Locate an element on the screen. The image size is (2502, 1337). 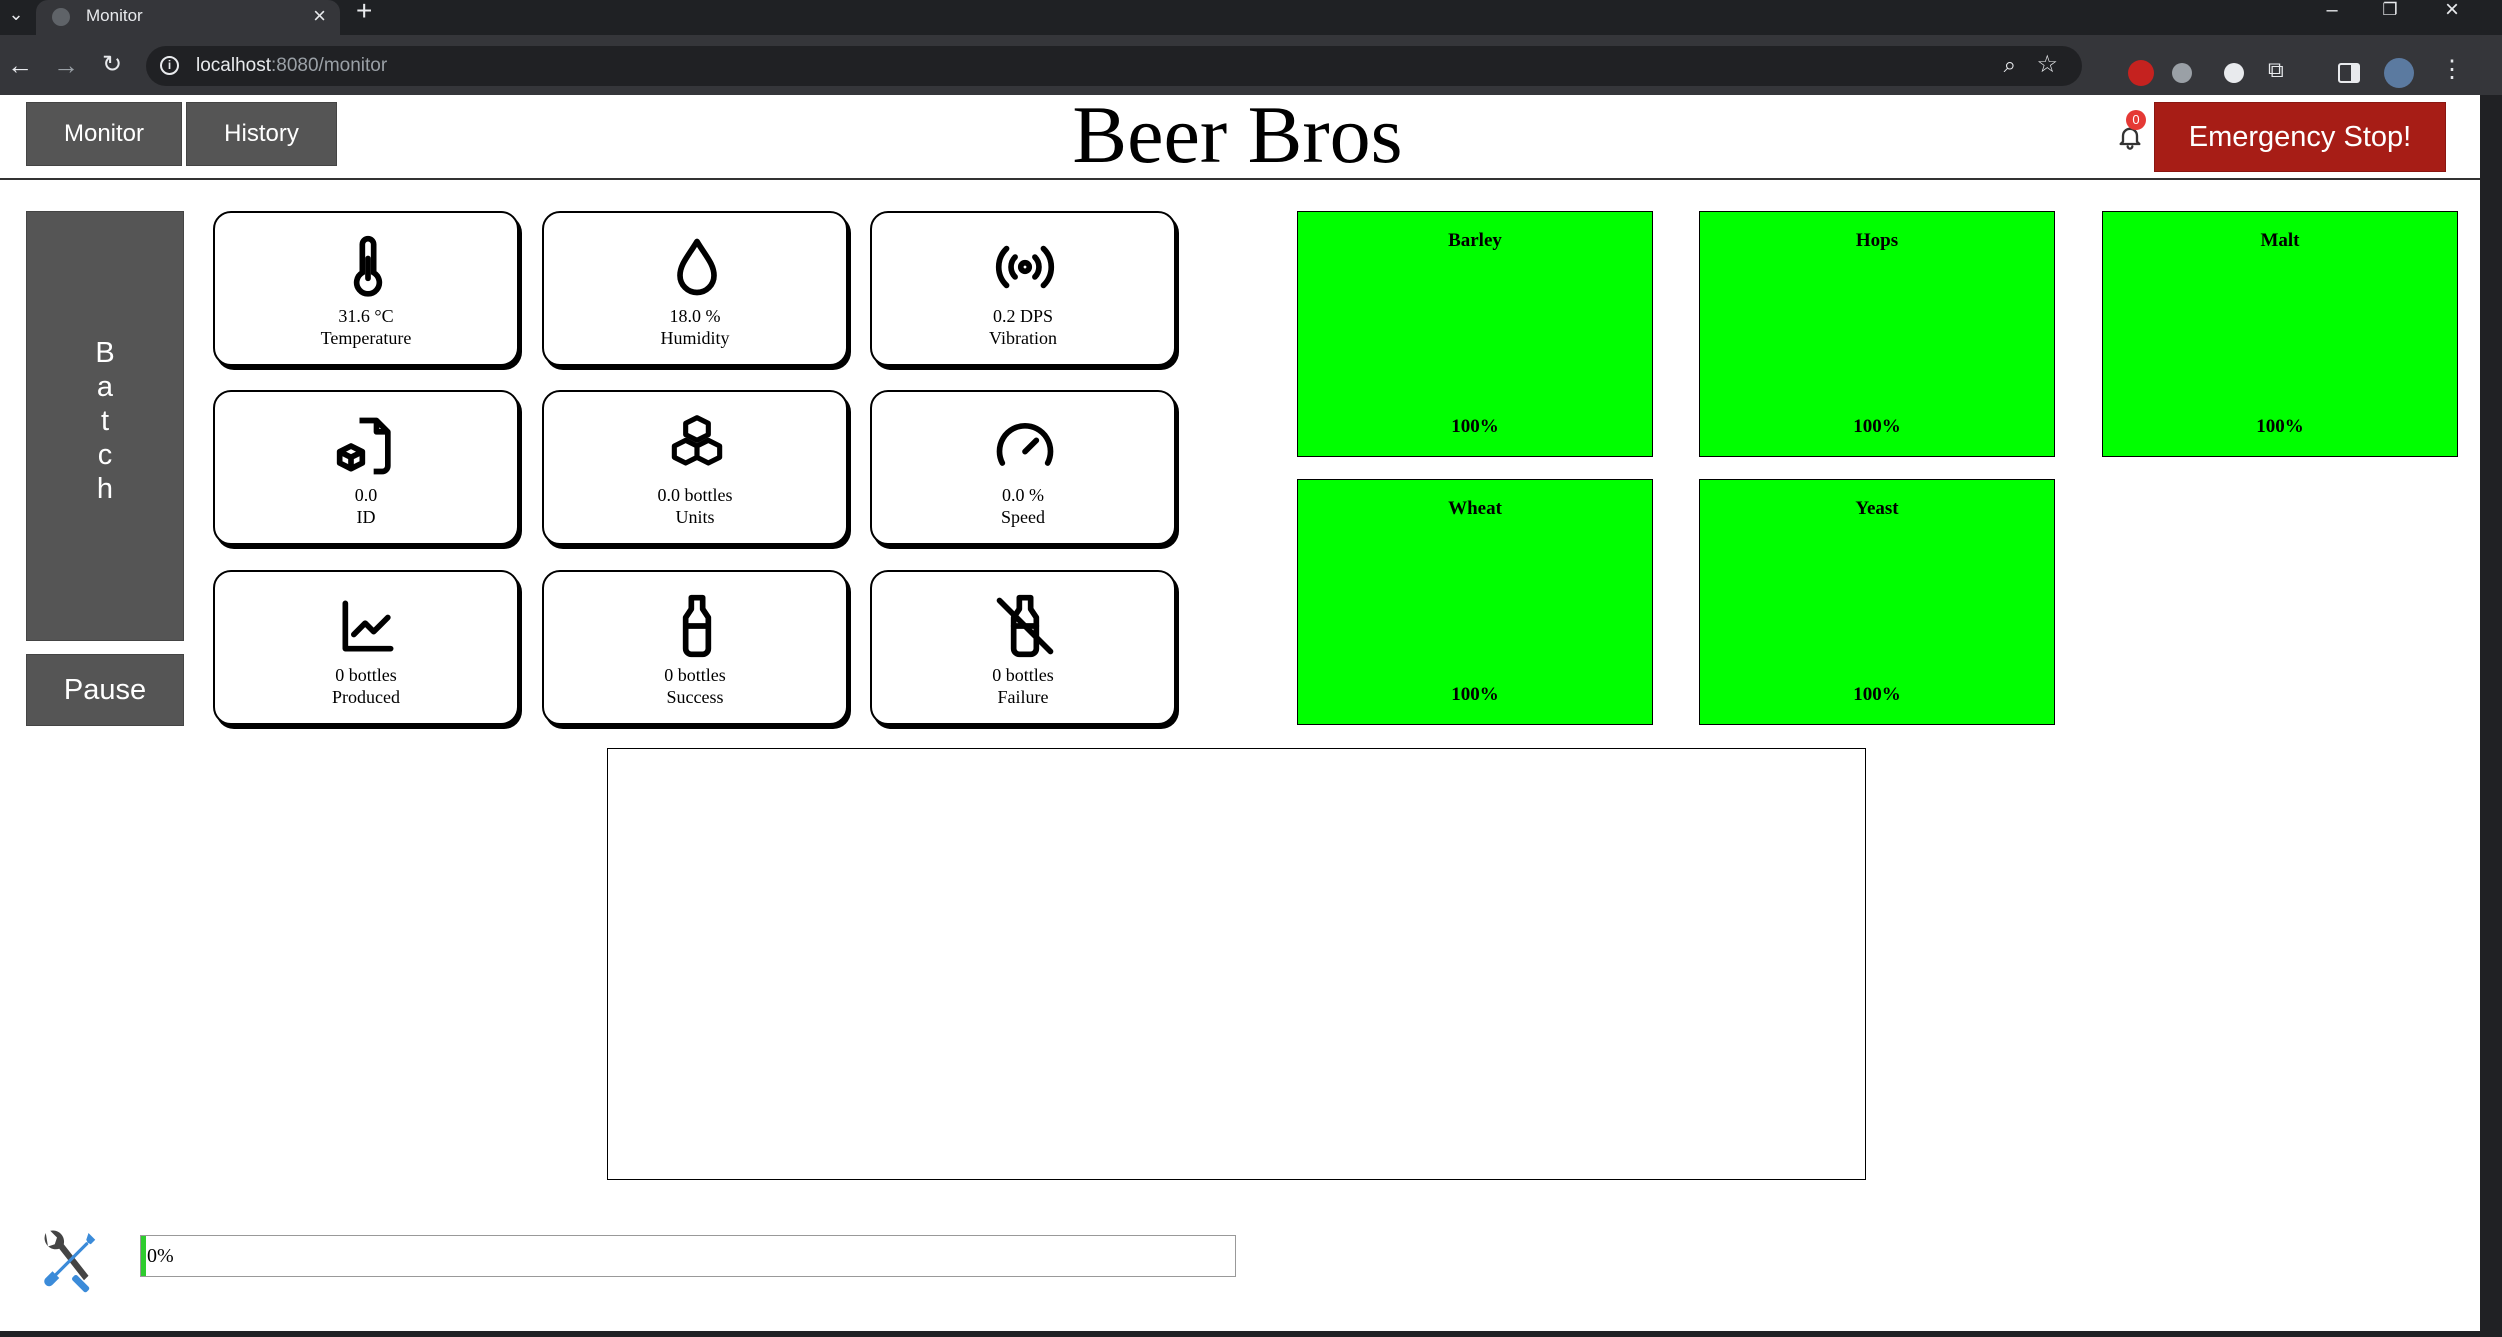
sensor-card-success: 0 bottles Success is located at coordinates (695, 647).